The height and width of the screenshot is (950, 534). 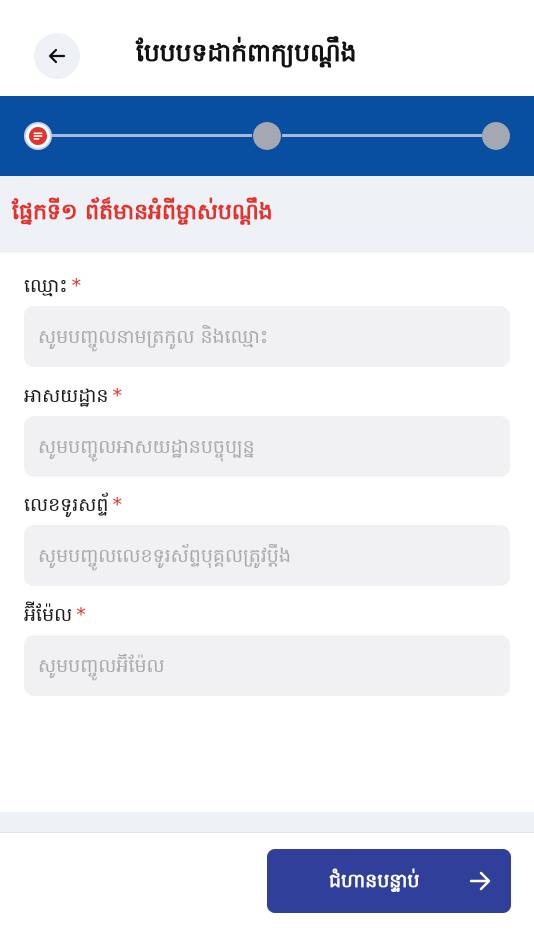 I want to click on next-step-label: ជំហានបន្ទាប់, so click(x=374, y=881).